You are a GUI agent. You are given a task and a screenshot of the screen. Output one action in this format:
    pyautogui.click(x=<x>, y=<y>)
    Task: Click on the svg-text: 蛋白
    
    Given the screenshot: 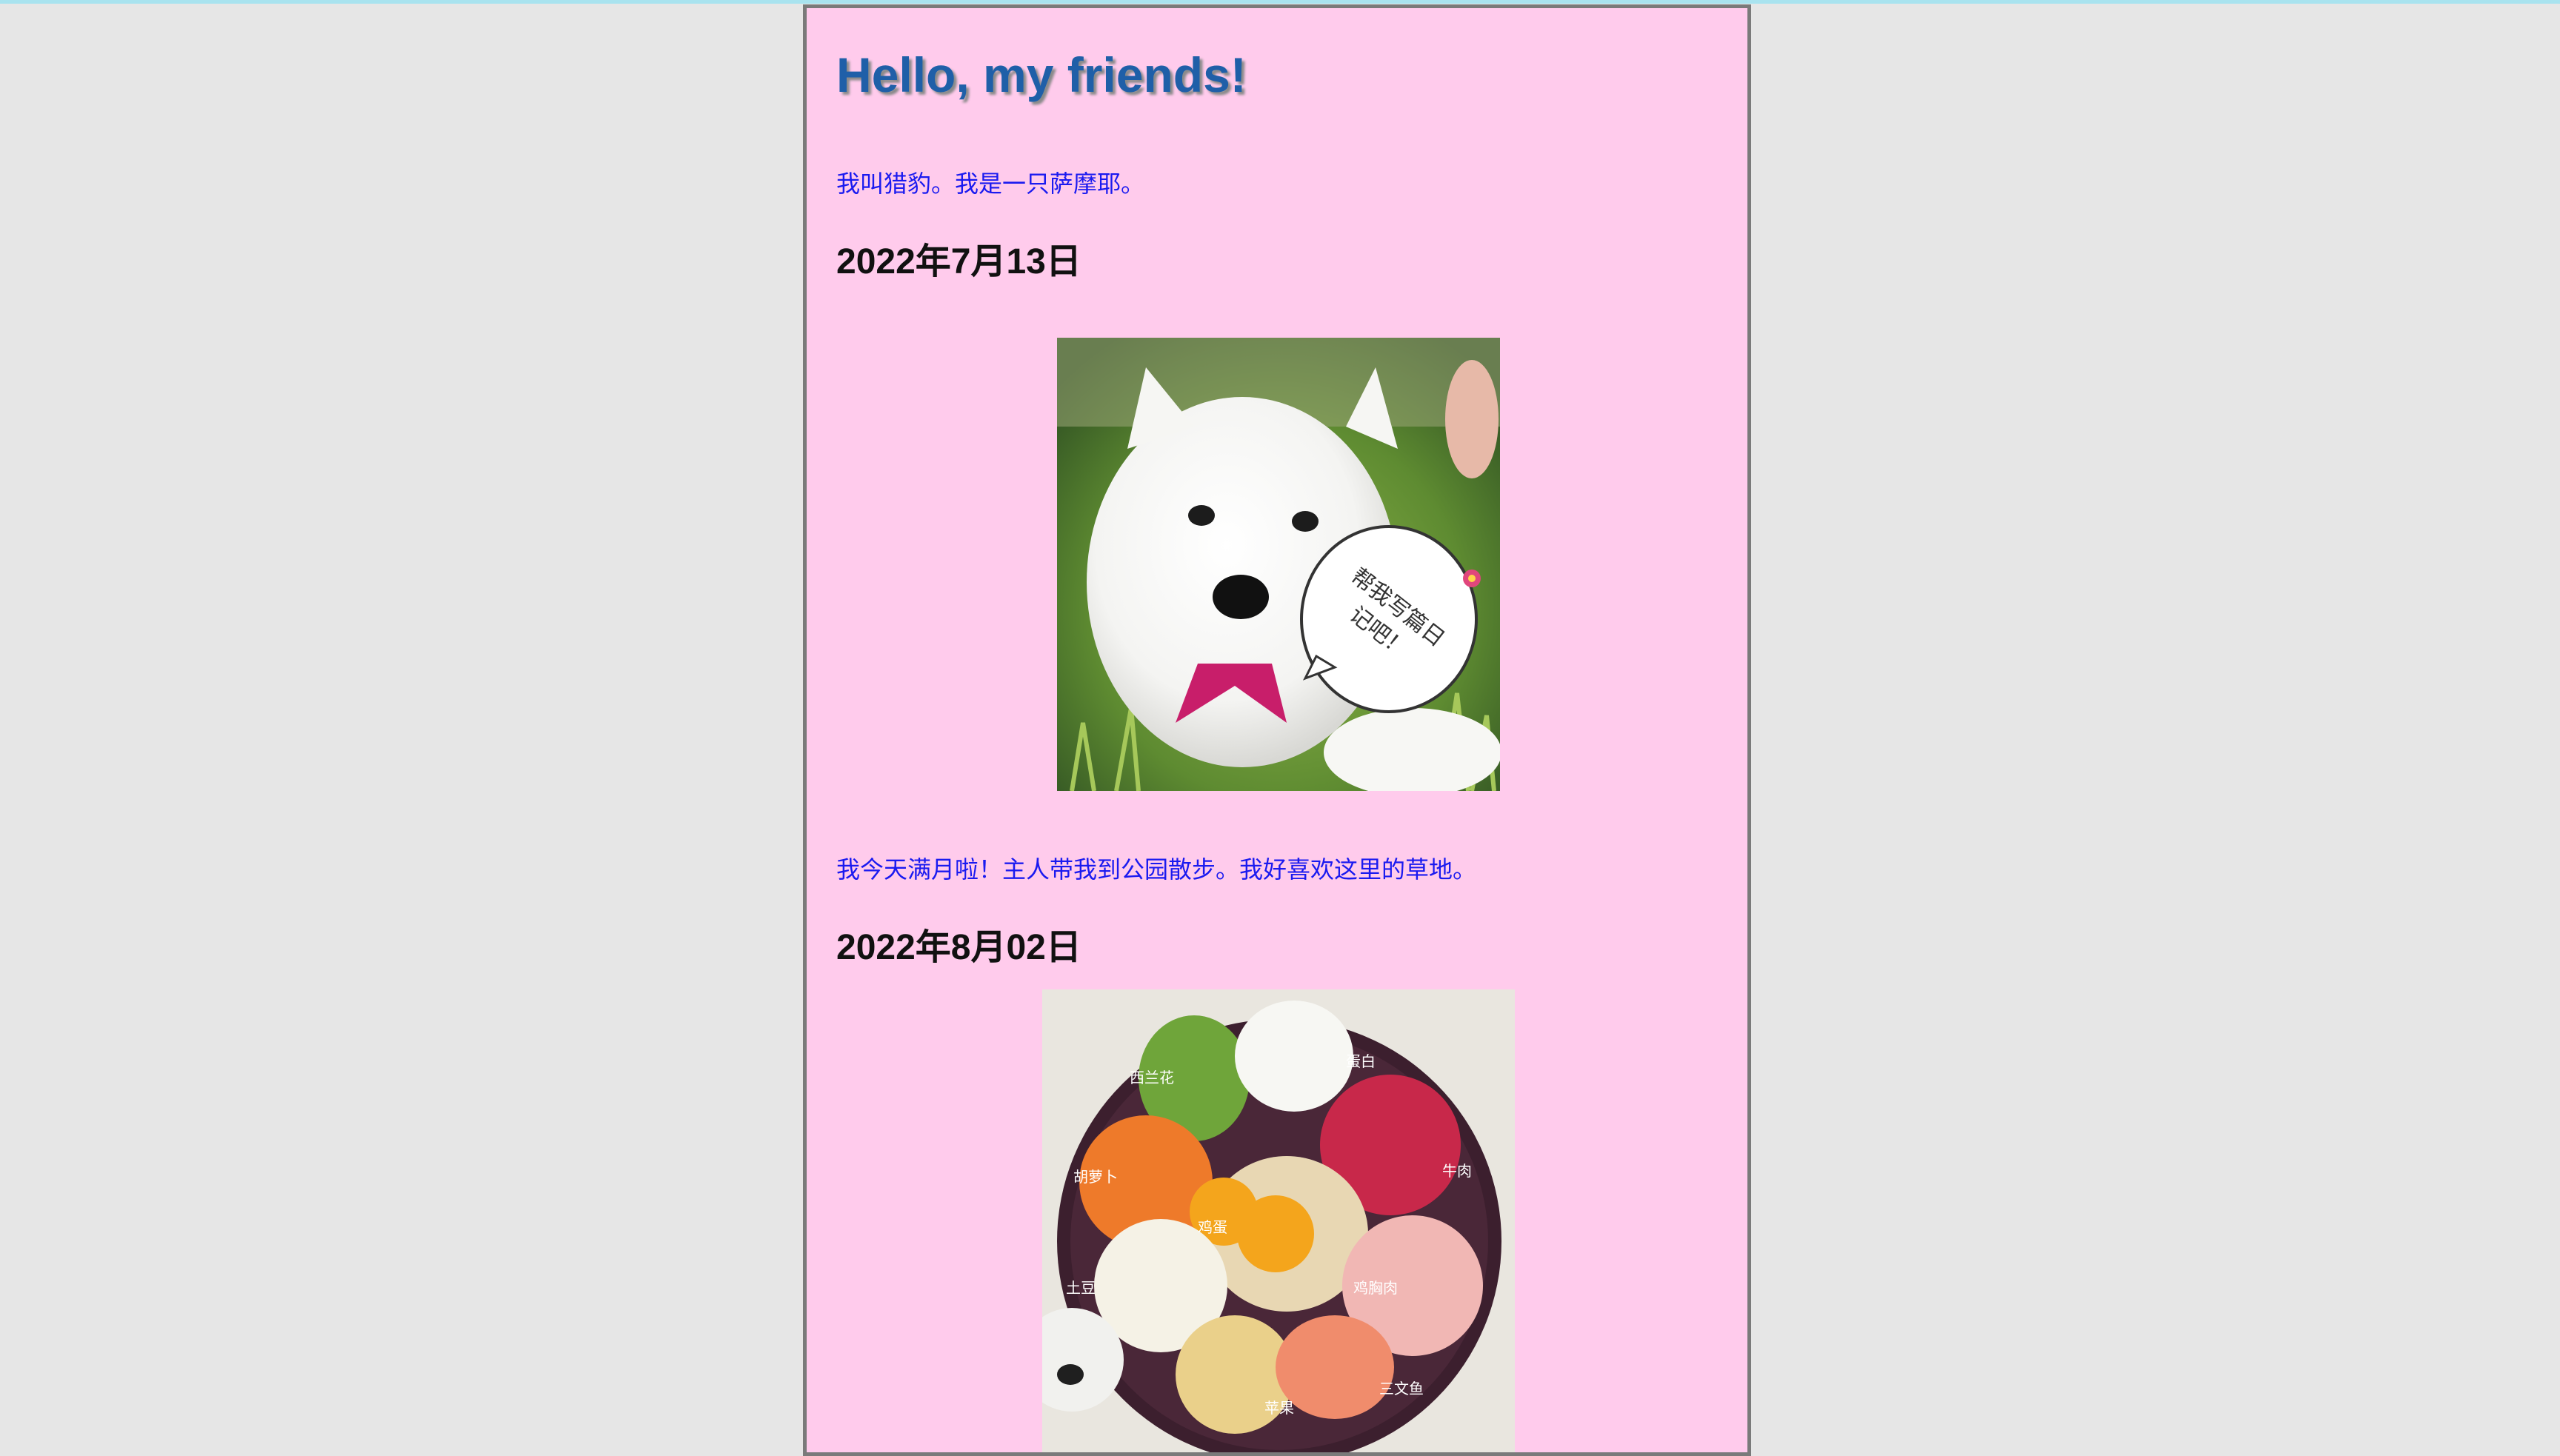 What is the action you would take?
    pyautogui.click(x=1361, y=1061)
    